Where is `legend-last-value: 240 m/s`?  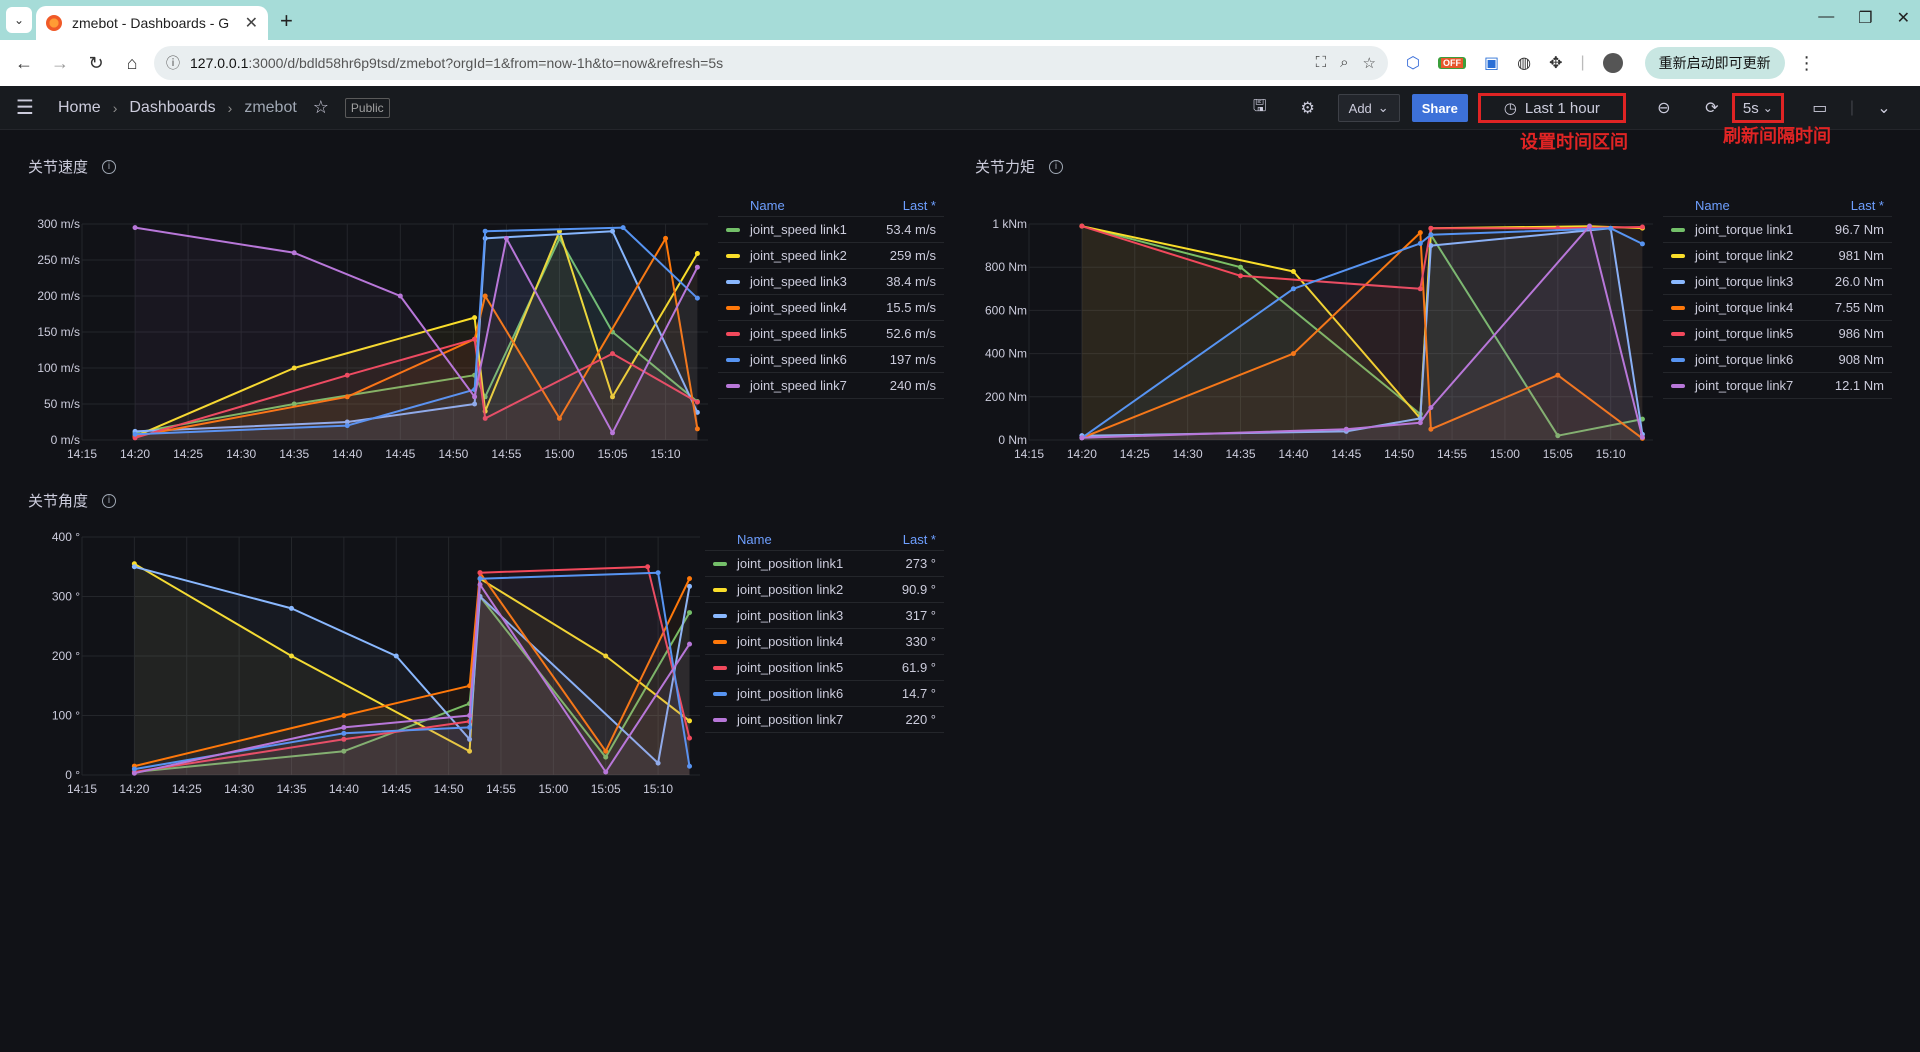
legend-last-value: 240 m/s is located at coordinates (912, 385).